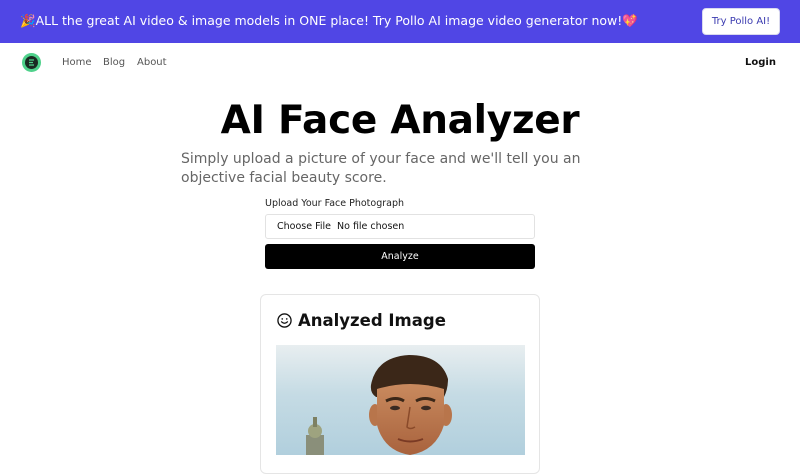 This screenshot has width=800, height=474. I want to click on logo-glyph, so click(31, 62).